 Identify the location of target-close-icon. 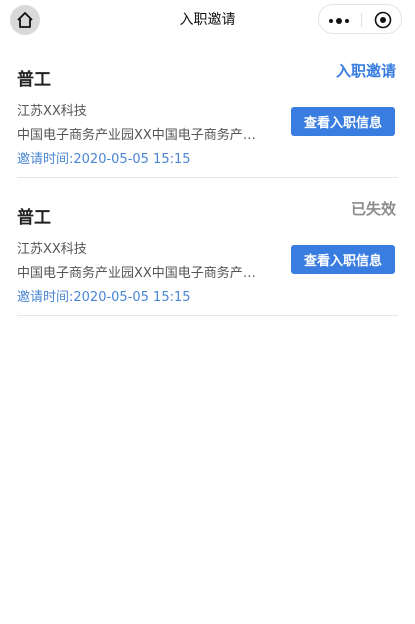
(383, 20).